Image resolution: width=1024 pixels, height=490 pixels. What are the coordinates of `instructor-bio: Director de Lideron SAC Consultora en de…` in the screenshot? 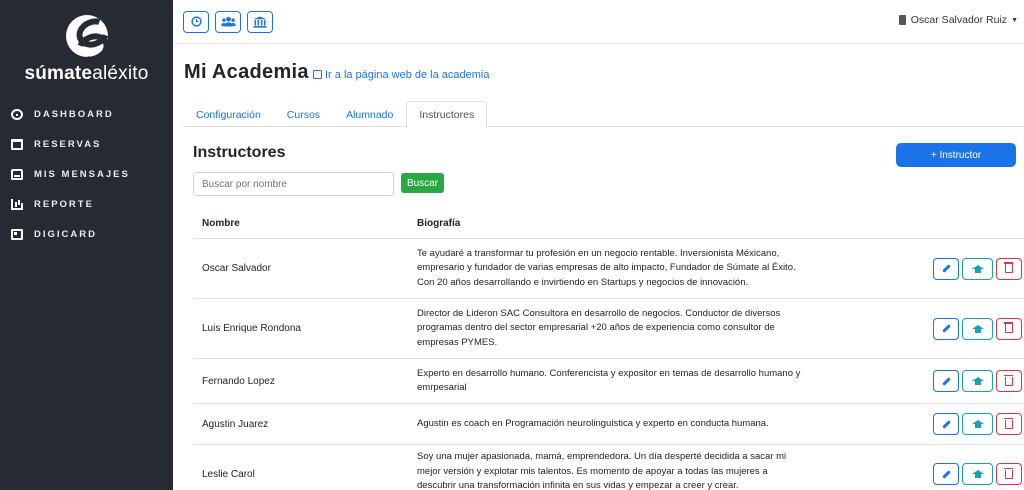 It's located at (599, 327).